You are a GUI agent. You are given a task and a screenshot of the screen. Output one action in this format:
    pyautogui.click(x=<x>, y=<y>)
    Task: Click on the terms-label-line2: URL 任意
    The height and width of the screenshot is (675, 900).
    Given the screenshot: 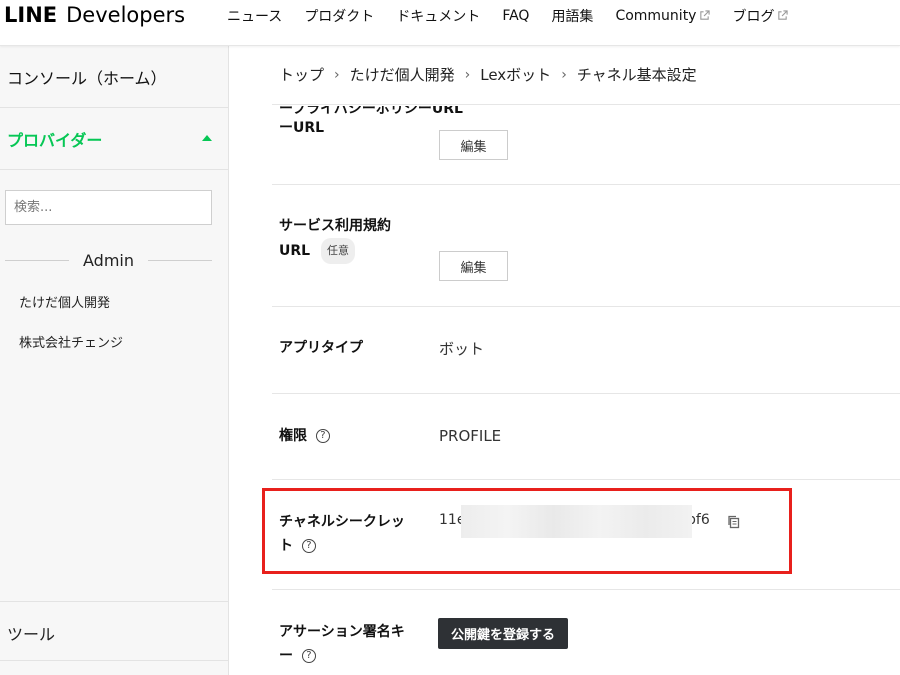 What is the action you would take?
    pyautogui.click(x=317, y=251)
    